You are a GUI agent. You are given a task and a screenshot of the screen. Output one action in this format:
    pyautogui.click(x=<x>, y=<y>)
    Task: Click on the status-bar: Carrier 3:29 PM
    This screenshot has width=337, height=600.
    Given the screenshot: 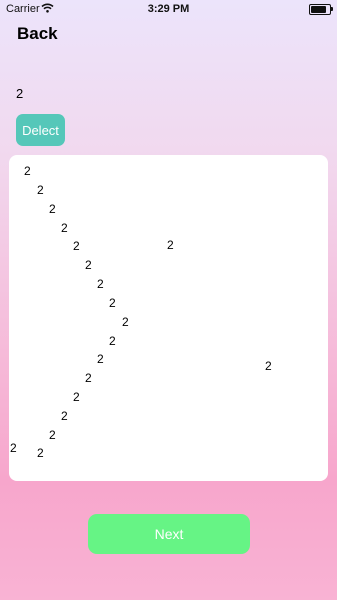 What is the action you would take?
    pyautogui.click(x=168, y=9)
    